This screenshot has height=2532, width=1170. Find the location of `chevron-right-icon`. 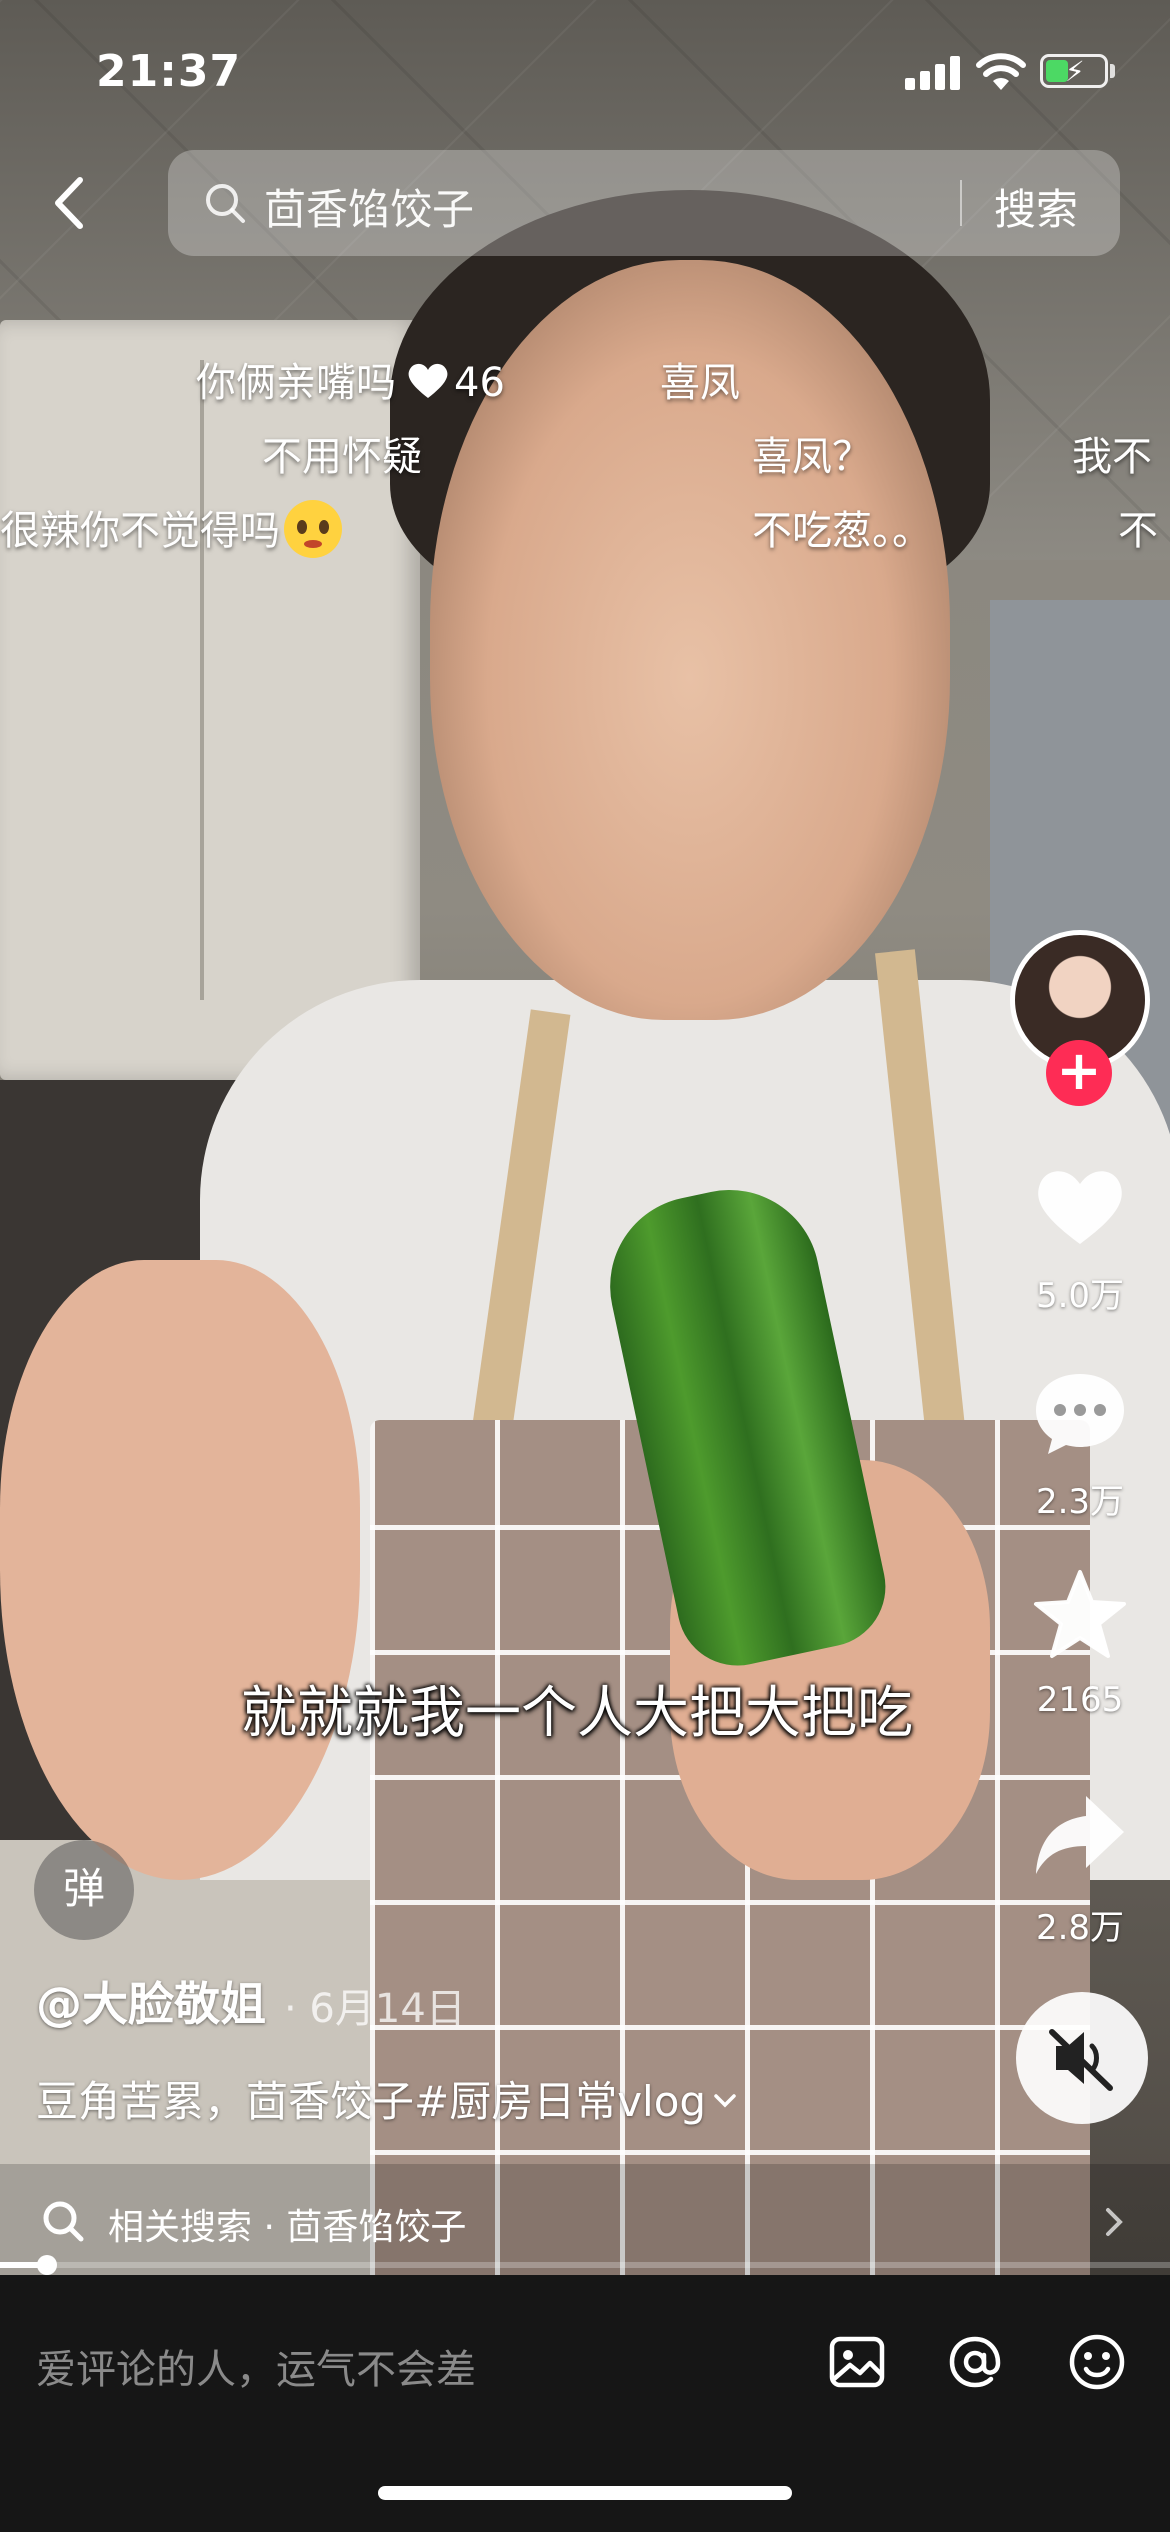

chevron-right-icon is located at coordinates (1114, 2222).